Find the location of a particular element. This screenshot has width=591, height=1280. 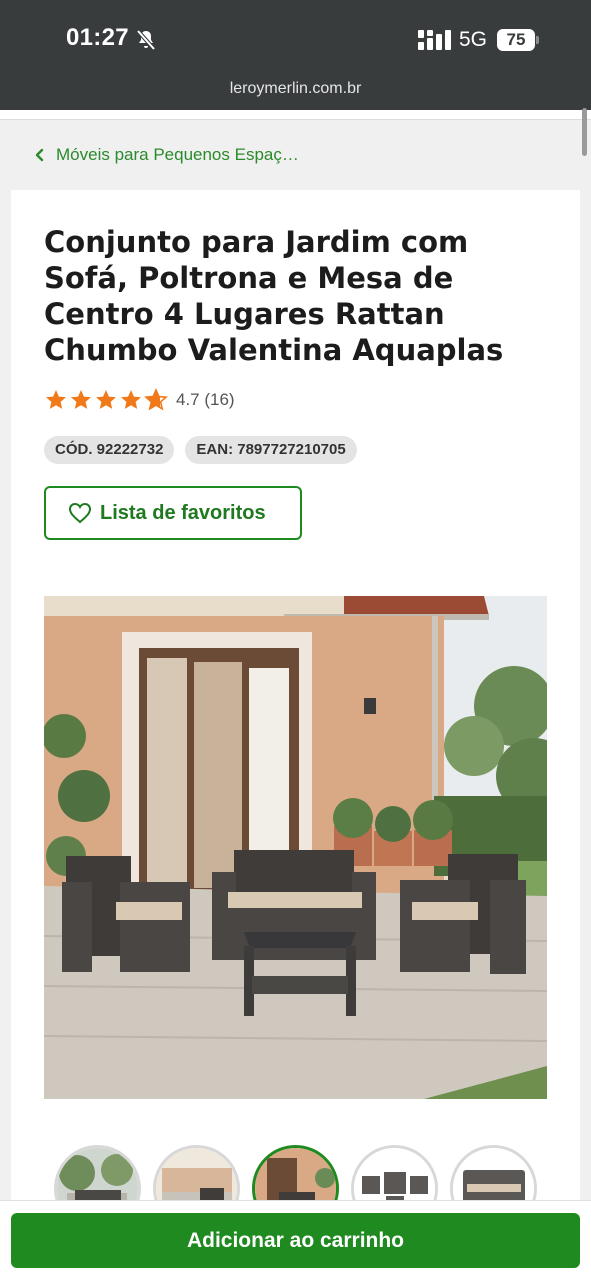

product-rating: 4.7 (16) is located at coordinates (139, 400).